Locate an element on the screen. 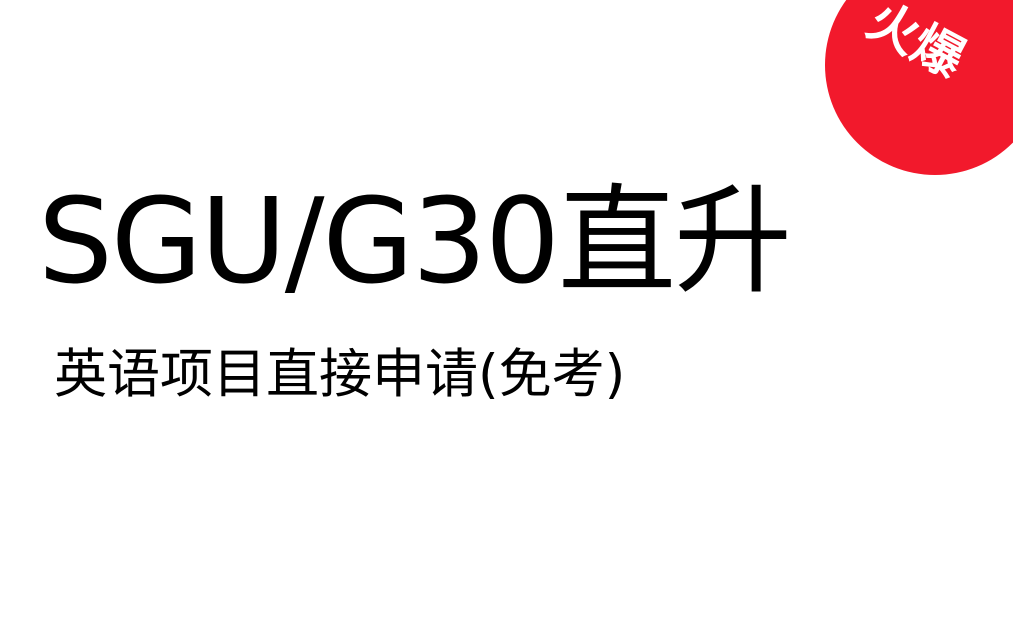  hot-badge: 火爆 is located at coordinates (919, 87).